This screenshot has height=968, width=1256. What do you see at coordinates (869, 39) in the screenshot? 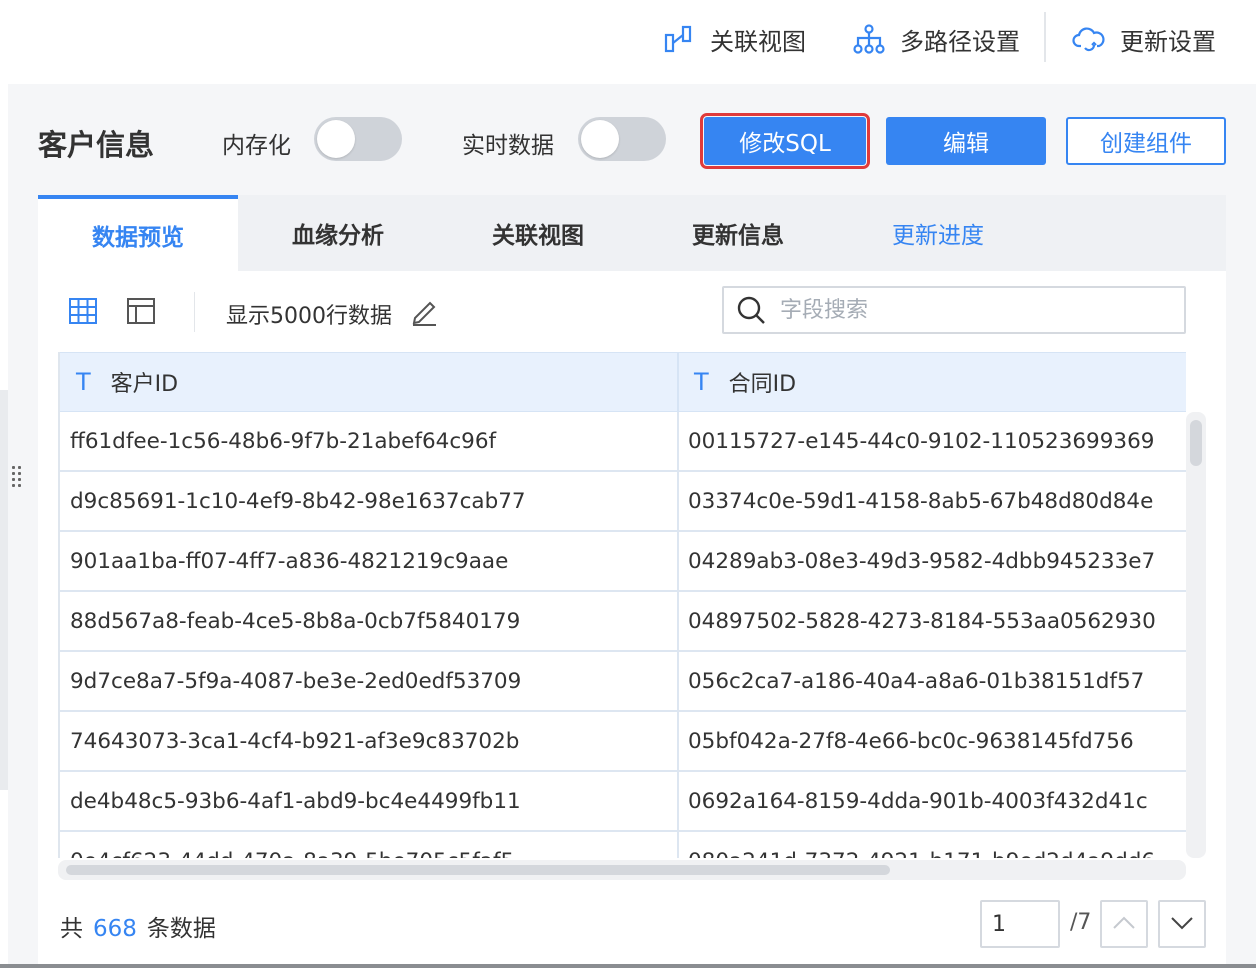
I see `multipath-icon` at bounding box center [869, 39].